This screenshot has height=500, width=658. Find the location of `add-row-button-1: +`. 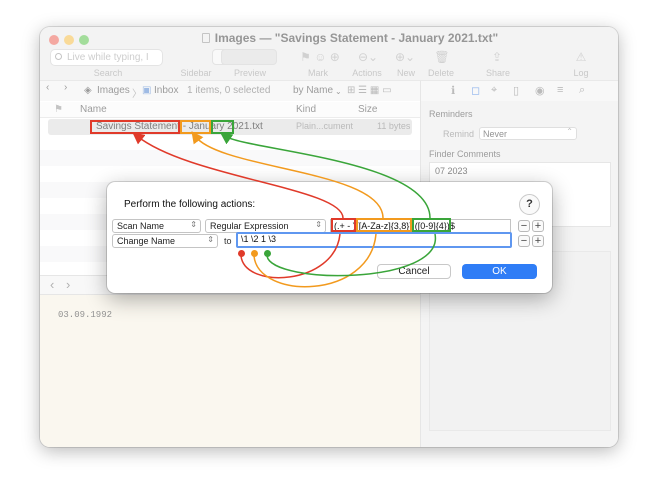

add-row-button-1: + is located at coordinates (538, 226).